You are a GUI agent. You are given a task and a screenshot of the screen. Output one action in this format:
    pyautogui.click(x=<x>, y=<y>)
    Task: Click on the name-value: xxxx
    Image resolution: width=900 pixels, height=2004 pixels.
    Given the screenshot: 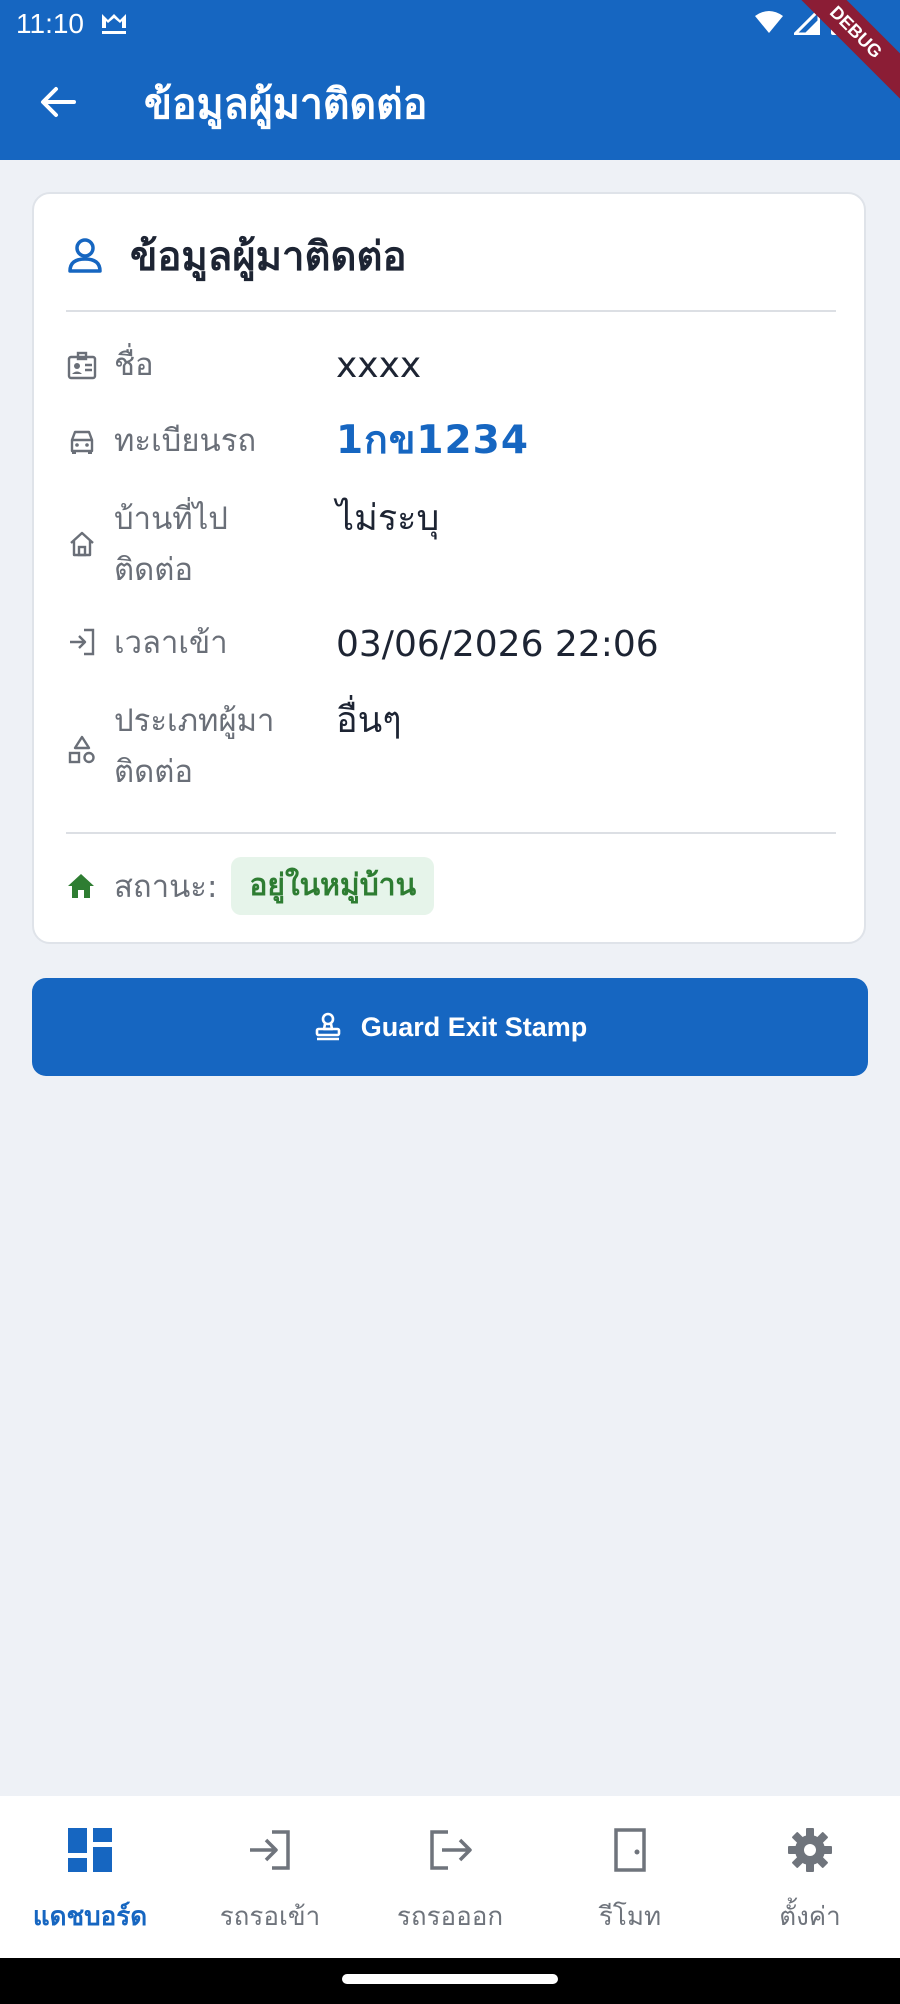 What is the action you would take?
    pyautogui.click(x=379, y=365)
    